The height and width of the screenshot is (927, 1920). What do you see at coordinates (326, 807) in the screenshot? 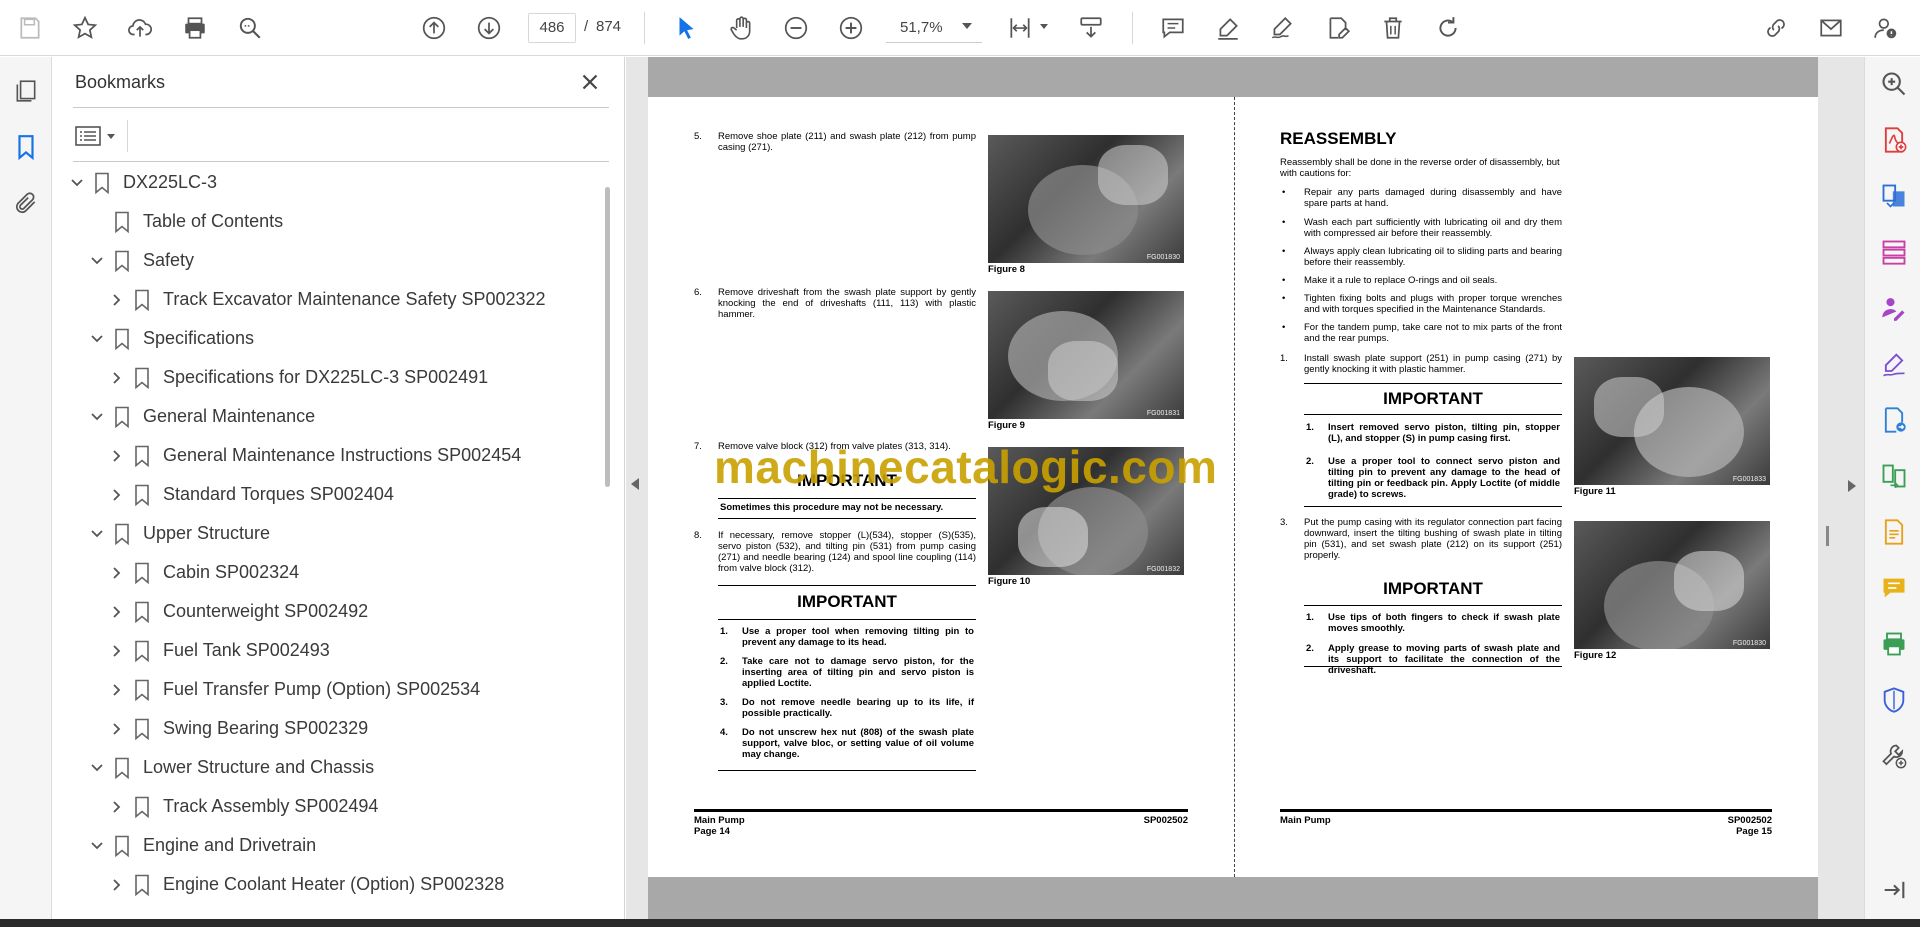
I see `bookmark-item: Track Assembly SP002494` at bounding box center [326, 807].